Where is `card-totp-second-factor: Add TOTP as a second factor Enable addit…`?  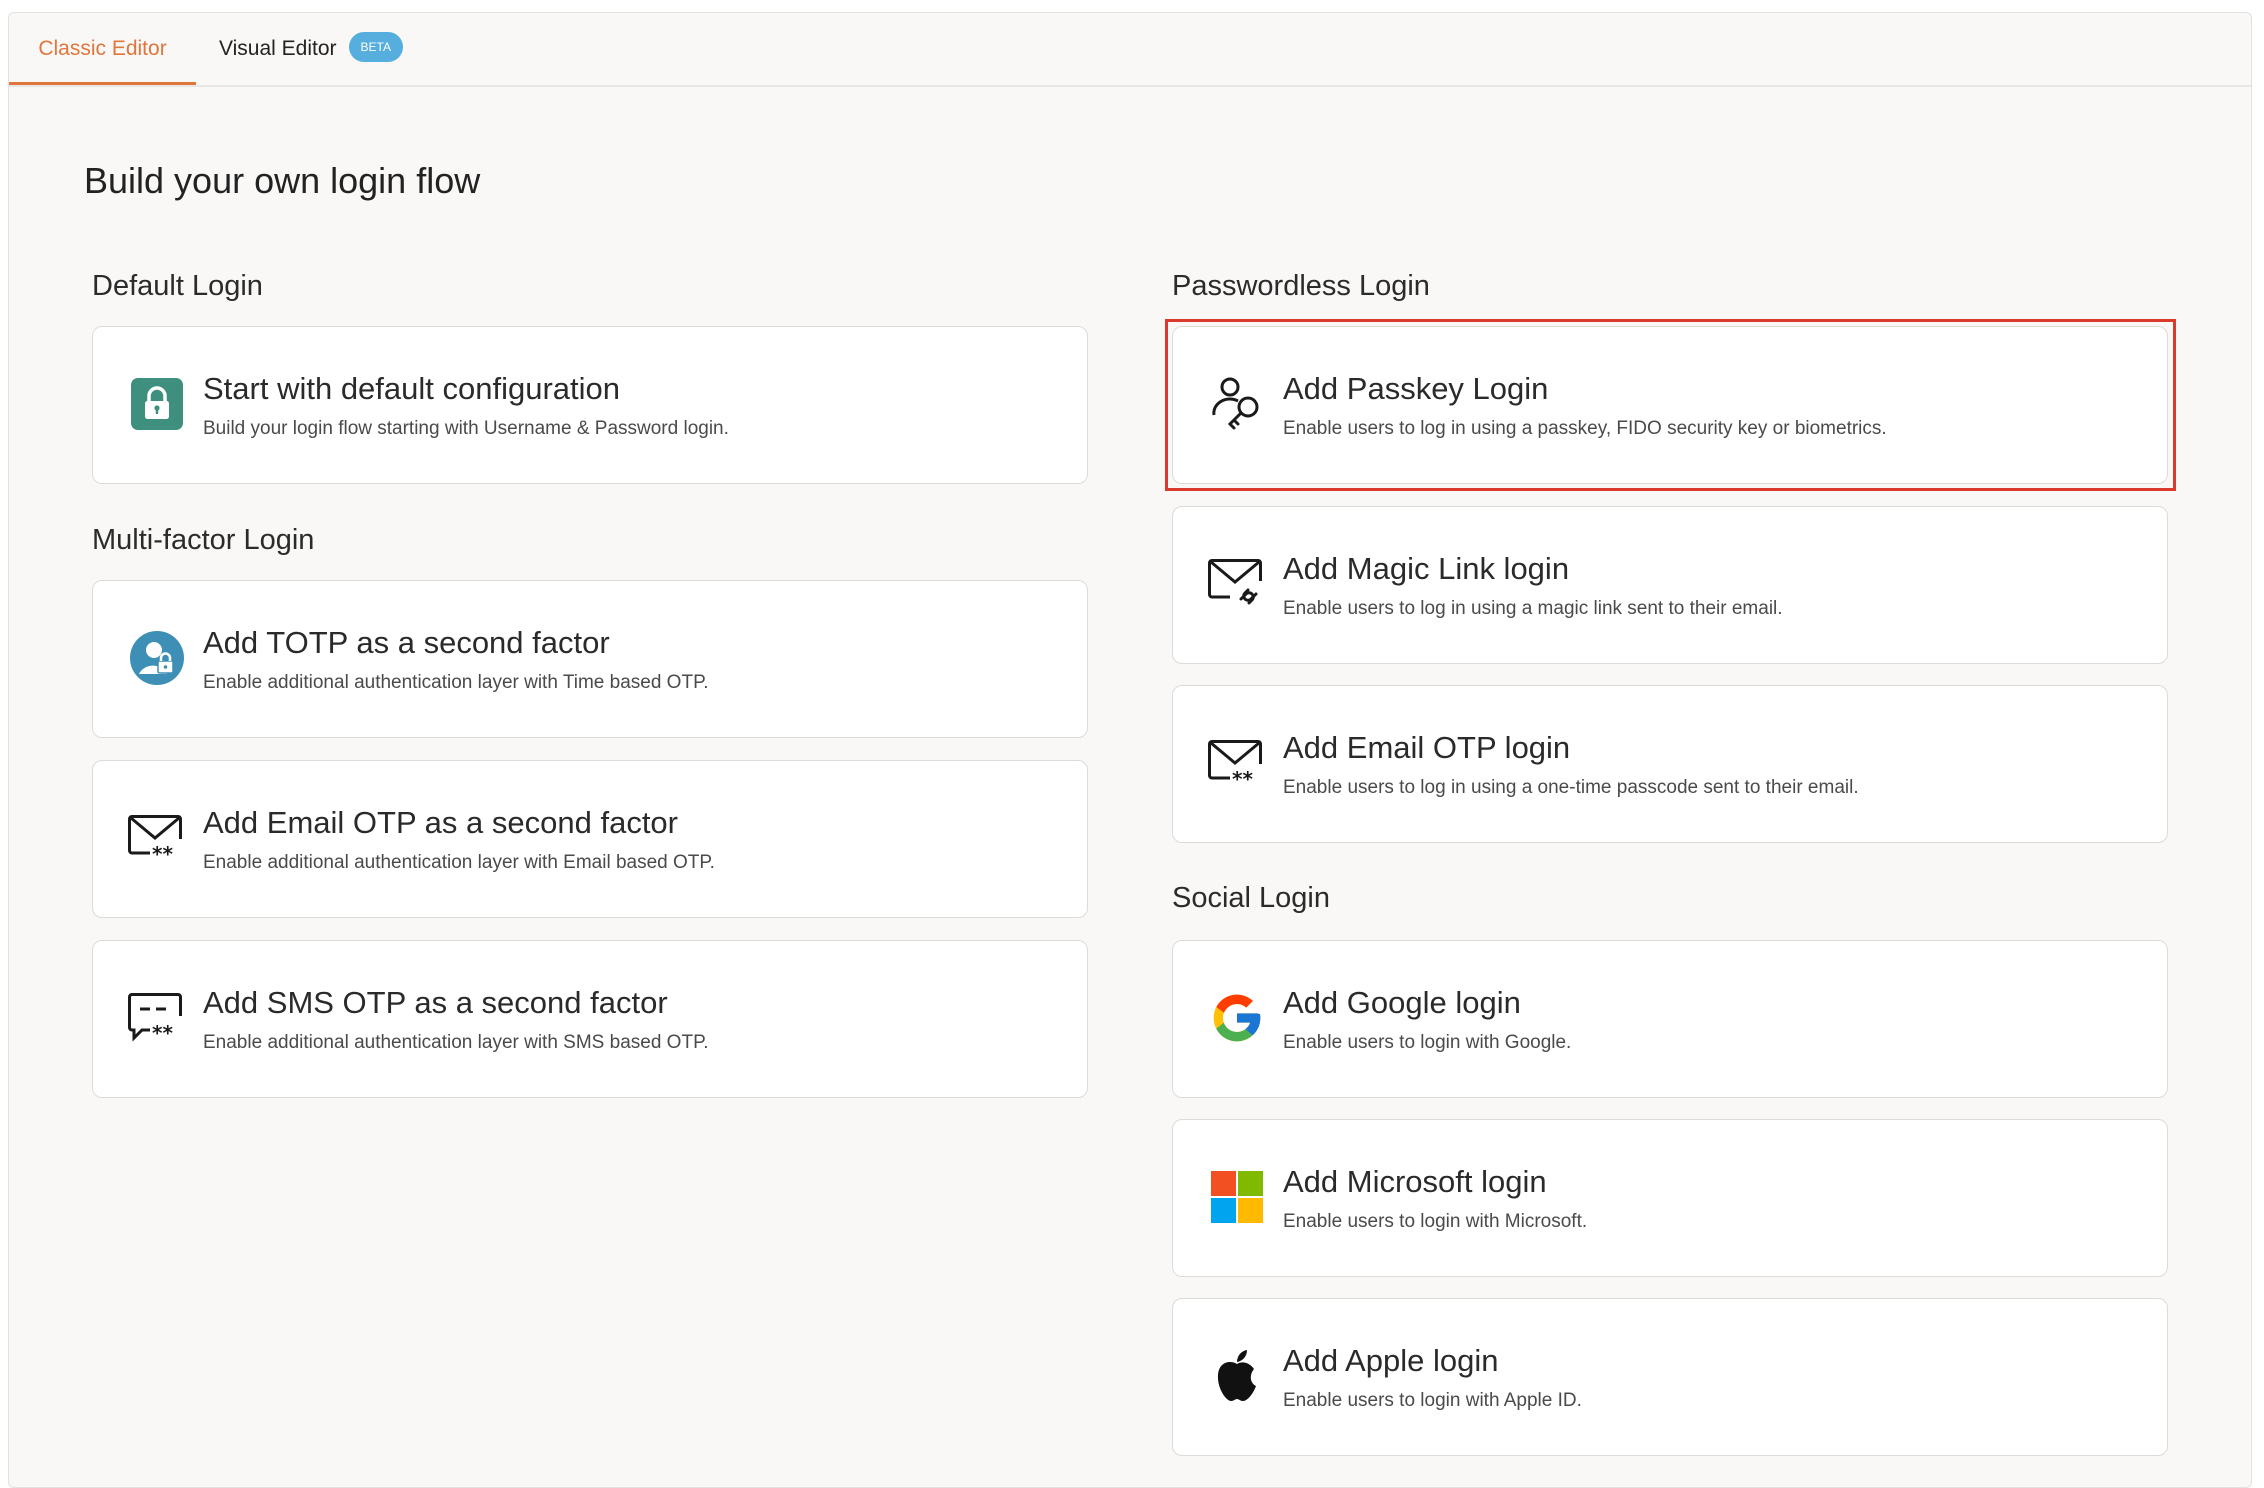 card-totp-second-factor: Add TOTP as a second factor Enable addit… is located at coordinates (590, 659).